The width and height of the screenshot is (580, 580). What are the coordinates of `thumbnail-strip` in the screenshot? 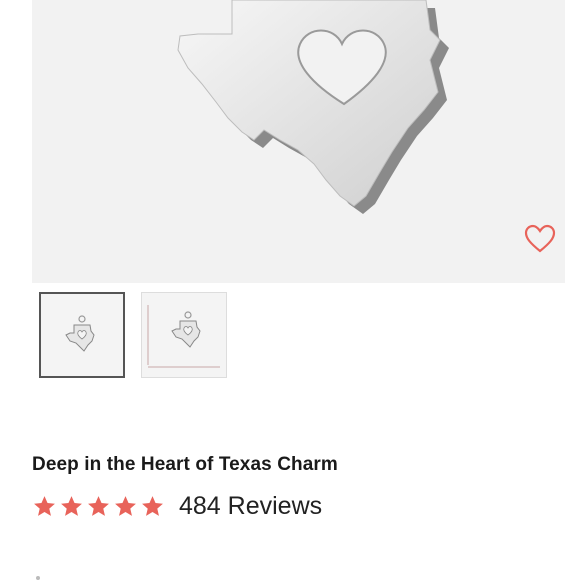 It's located at (133, 335).